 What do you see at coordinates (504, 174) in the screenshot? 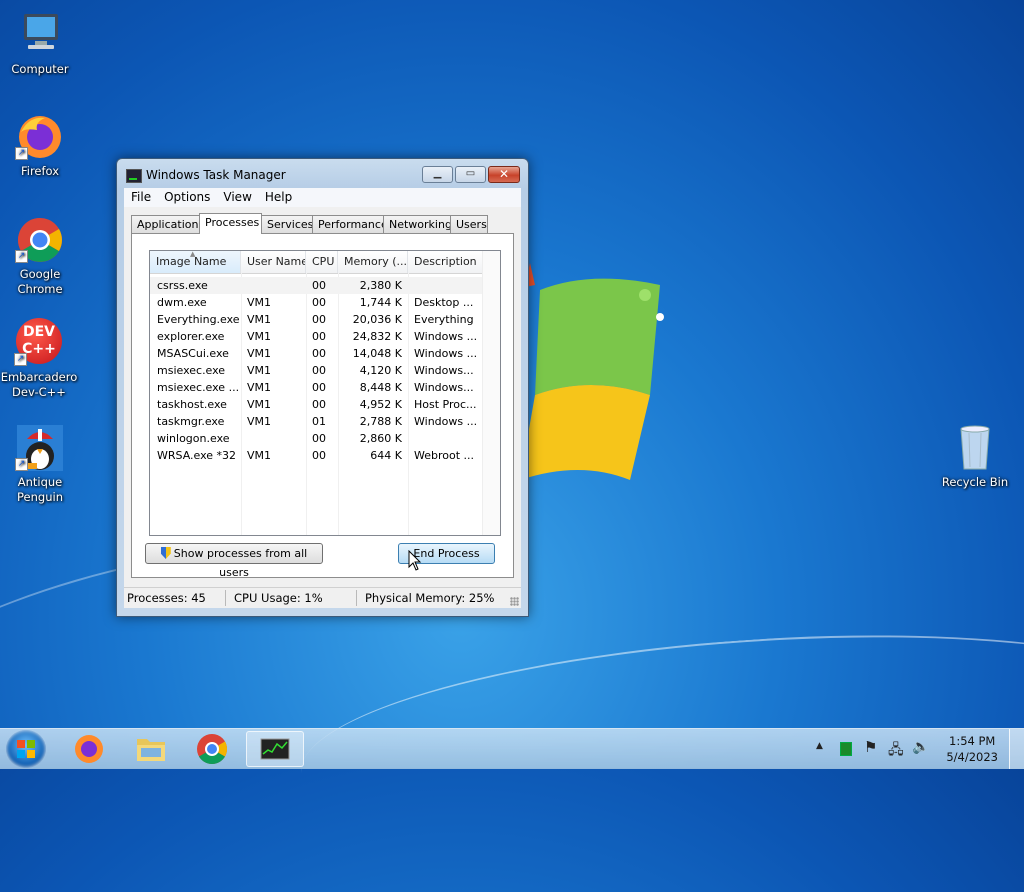
I see `close-button: ✕` at bounding box center [504, 174].